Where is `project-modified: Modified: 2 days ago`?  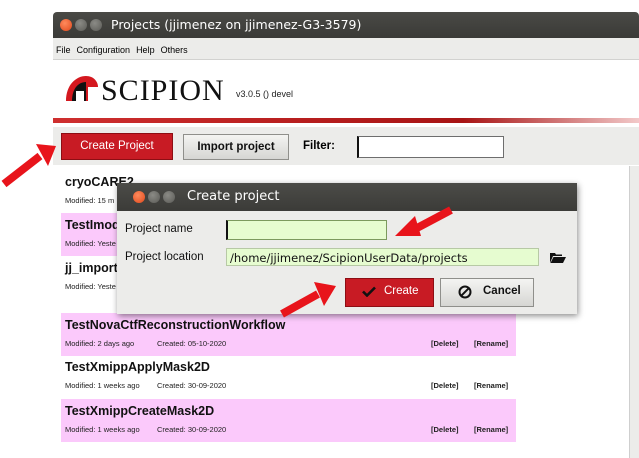
project-modified: Modified: 2 days ago is located at coordinates (100, 343).